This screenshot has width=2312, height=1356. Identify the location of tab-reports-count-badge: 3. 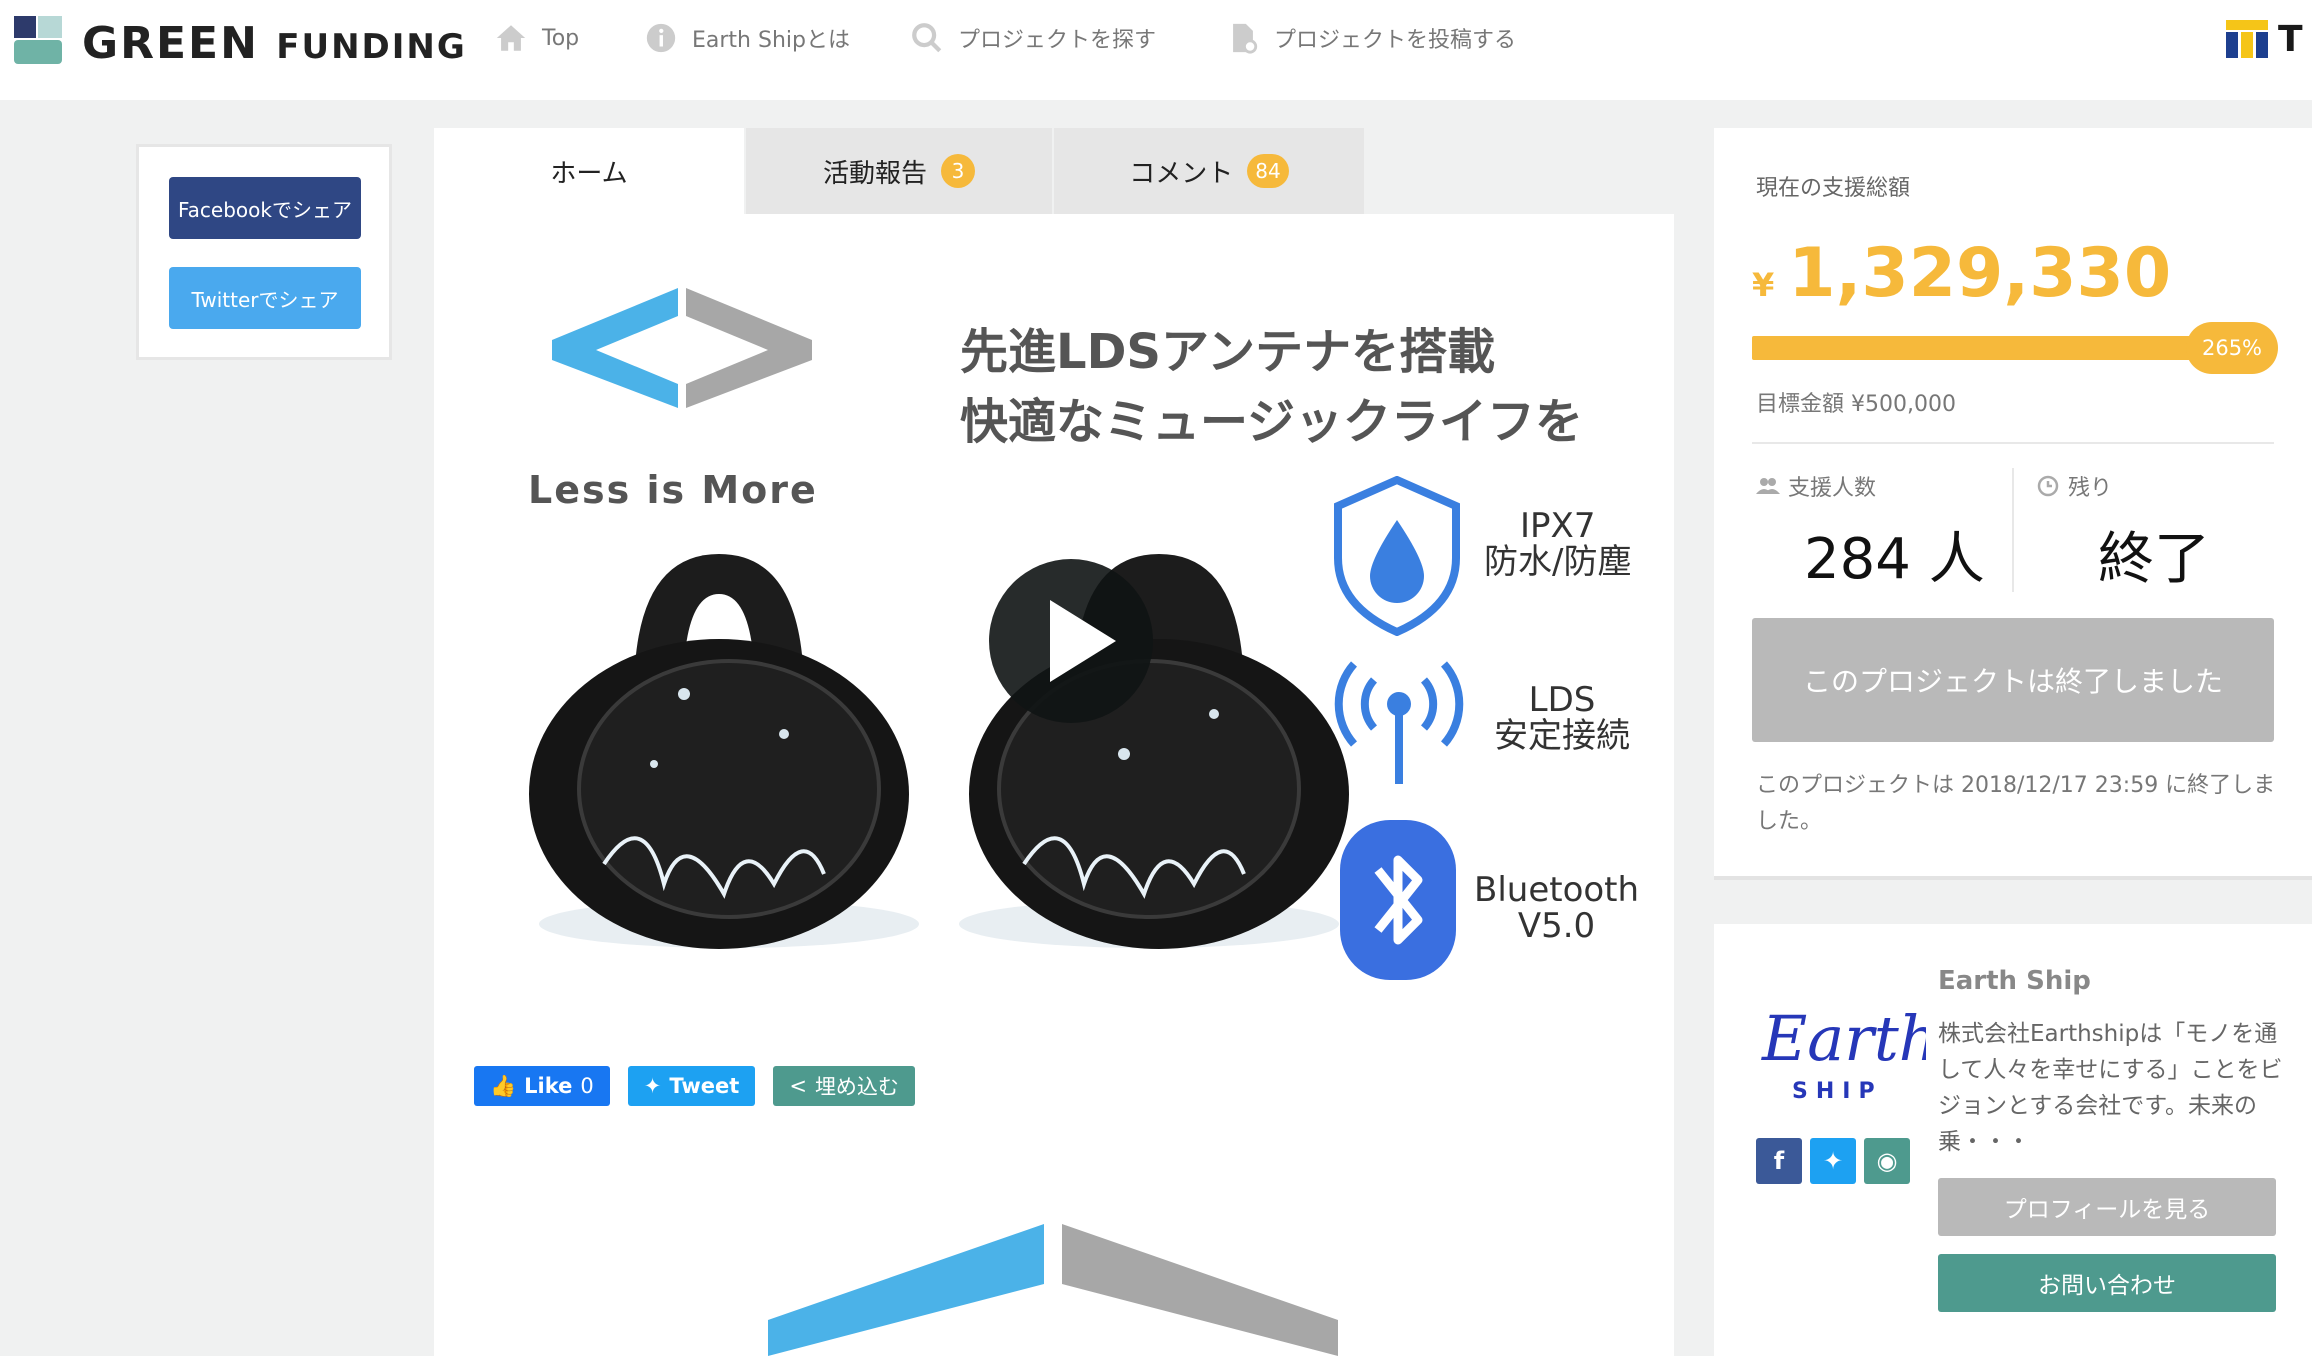
(958, 171).